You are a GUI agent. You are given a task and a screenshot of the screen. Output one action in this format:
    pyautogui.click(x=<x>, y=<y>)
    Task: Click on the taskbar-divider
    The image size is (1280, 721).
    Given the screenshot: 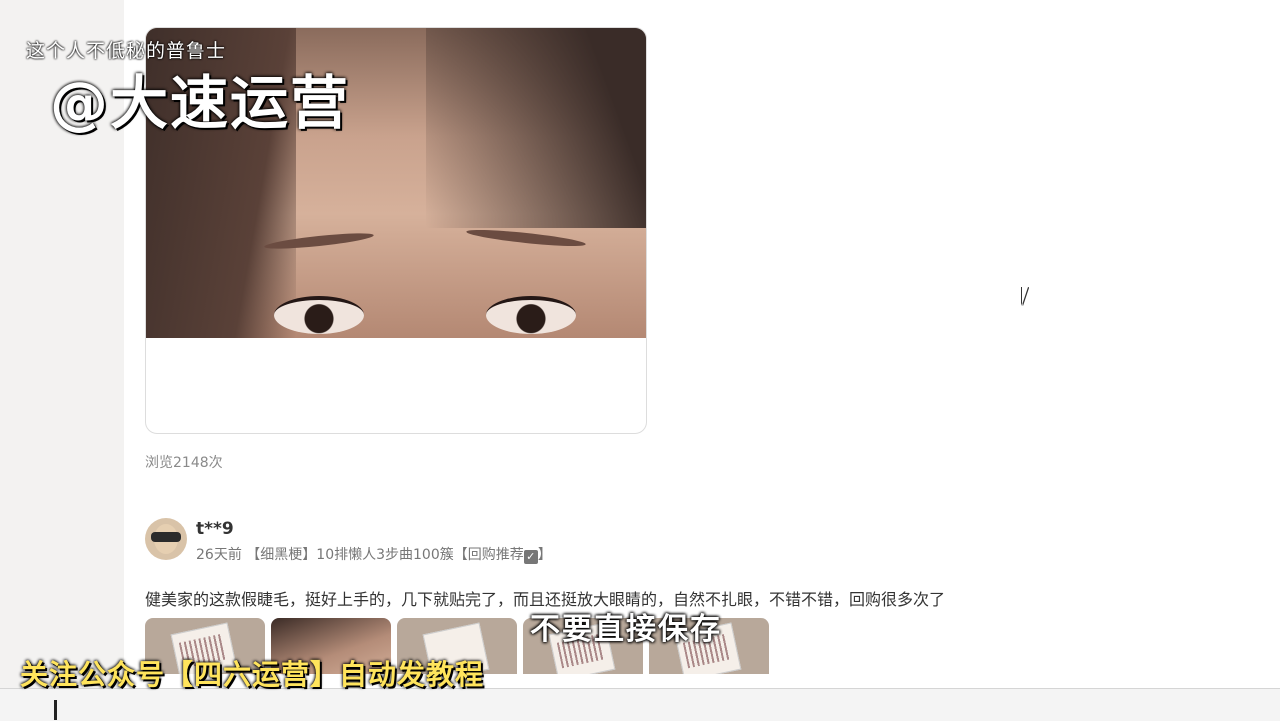 What is the action you would take?
    pyautogui.click(x=55, y=710)
    